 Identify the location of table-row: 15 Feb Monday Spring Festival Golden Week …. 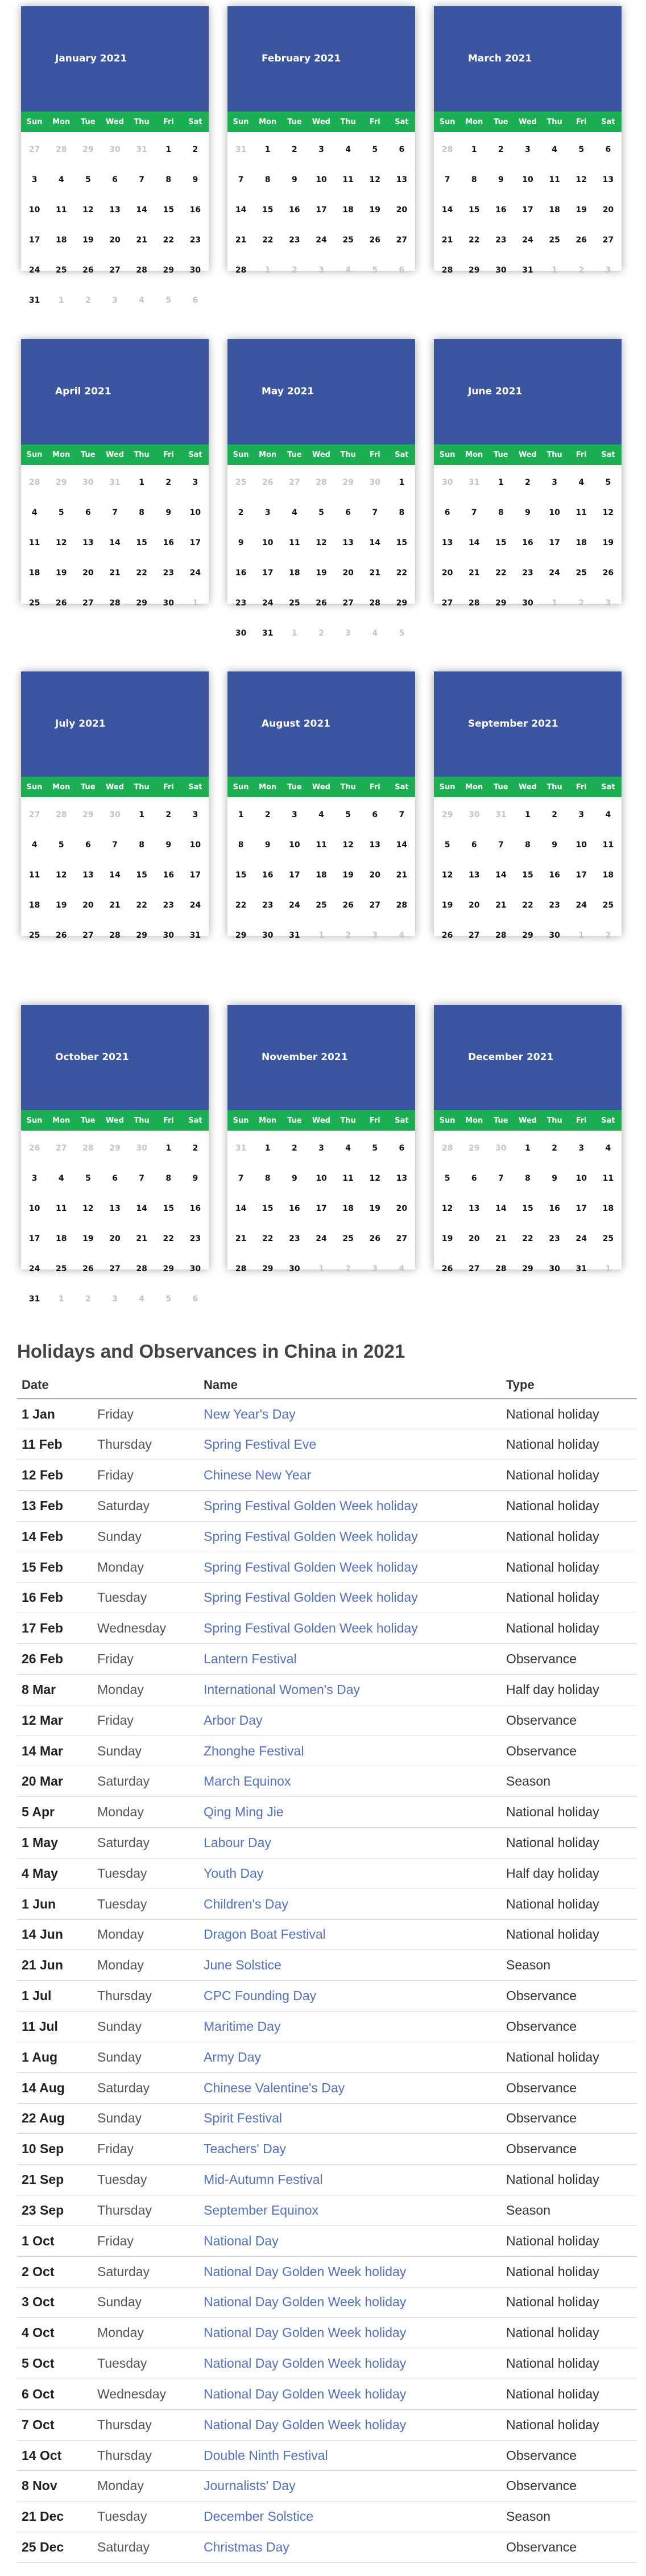
(327, 1567).